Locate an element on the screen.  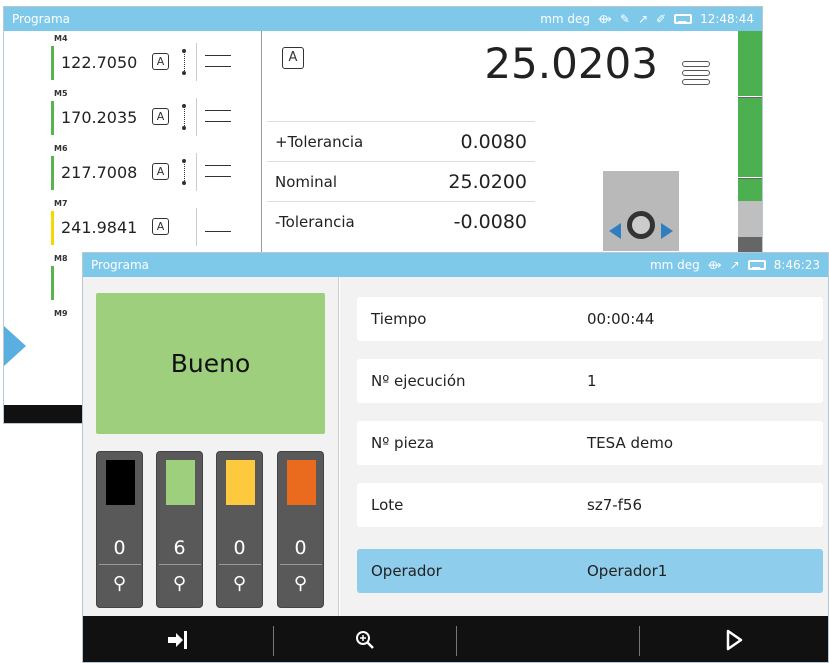
info-value: Operador1 is located at coordinates (627, 571).